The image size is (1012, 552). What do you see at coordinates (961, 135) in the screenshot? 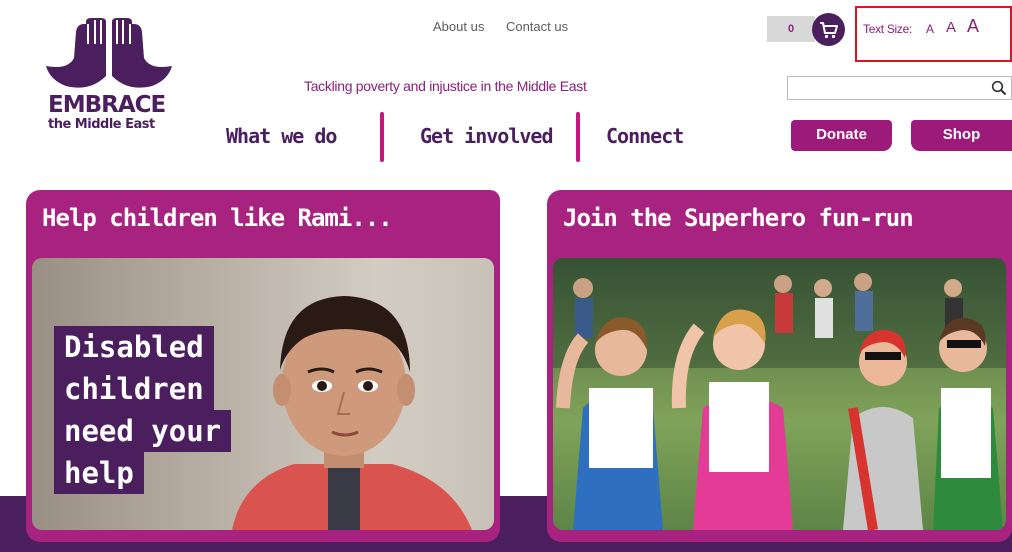
I see `shop-button: Shop` at bounding box center [961, 135].